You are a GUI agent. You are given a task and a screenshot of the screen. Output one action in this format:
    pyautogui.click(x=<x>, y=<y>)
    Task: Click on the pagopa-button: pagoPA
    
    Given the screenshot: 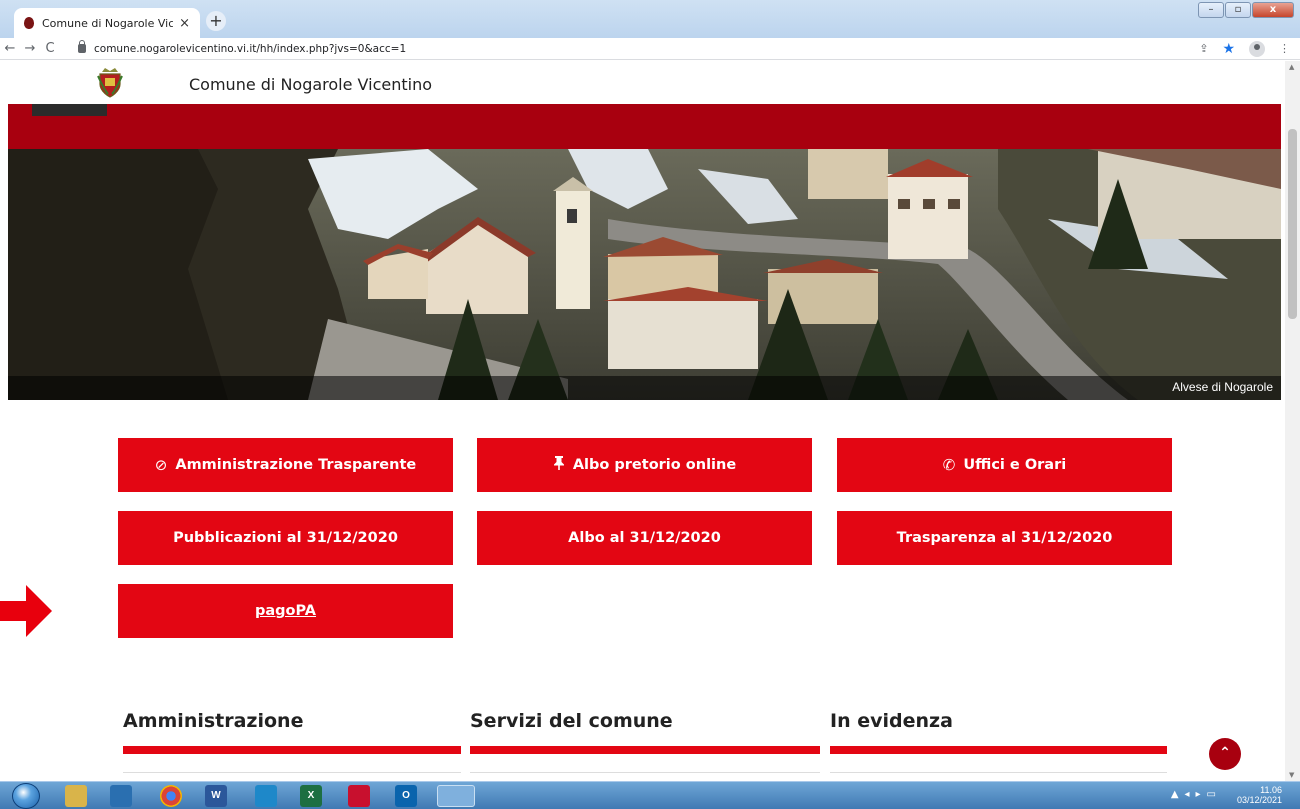 What is the action you would take?
    pyautogui.click(x=285, y=611)
    